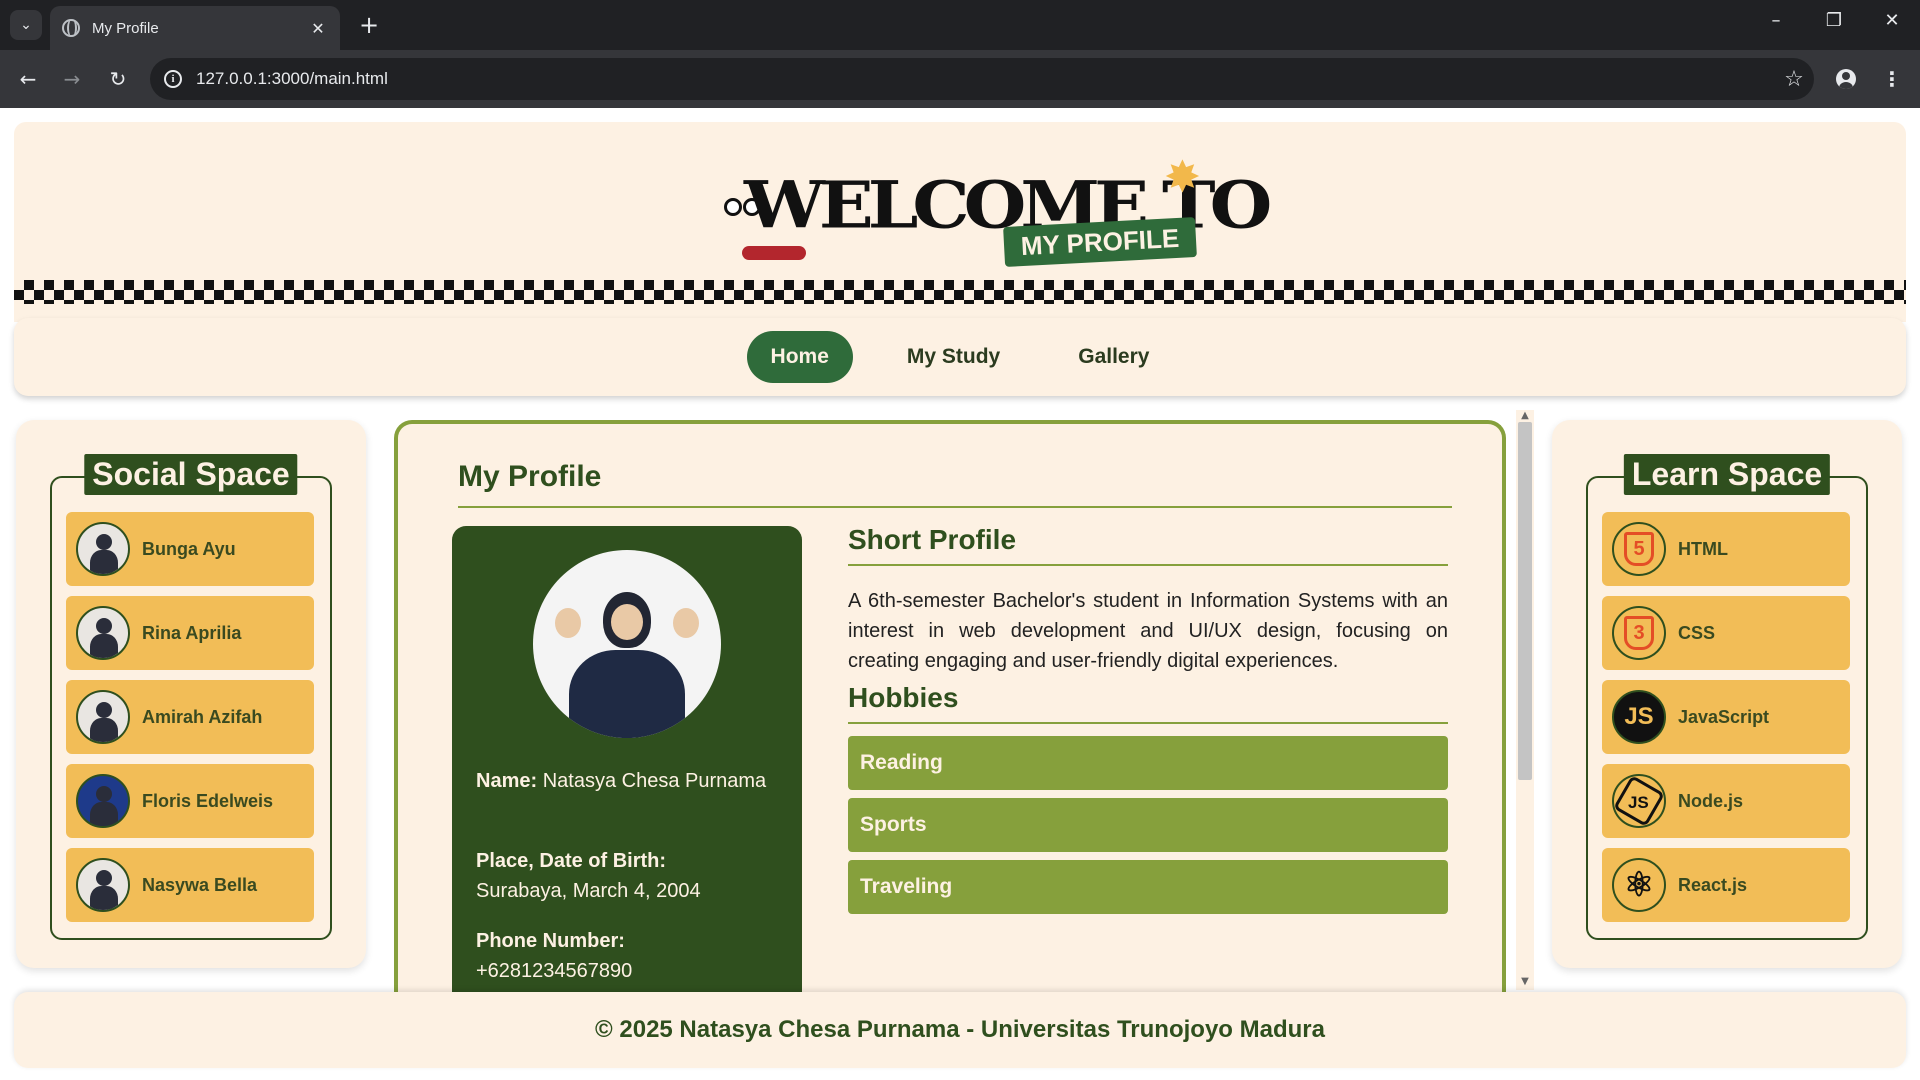  Describe the element at coordinates (26, 25) in the screenshot. I see `tab-search-chevron-icon: ⌄` at that location.